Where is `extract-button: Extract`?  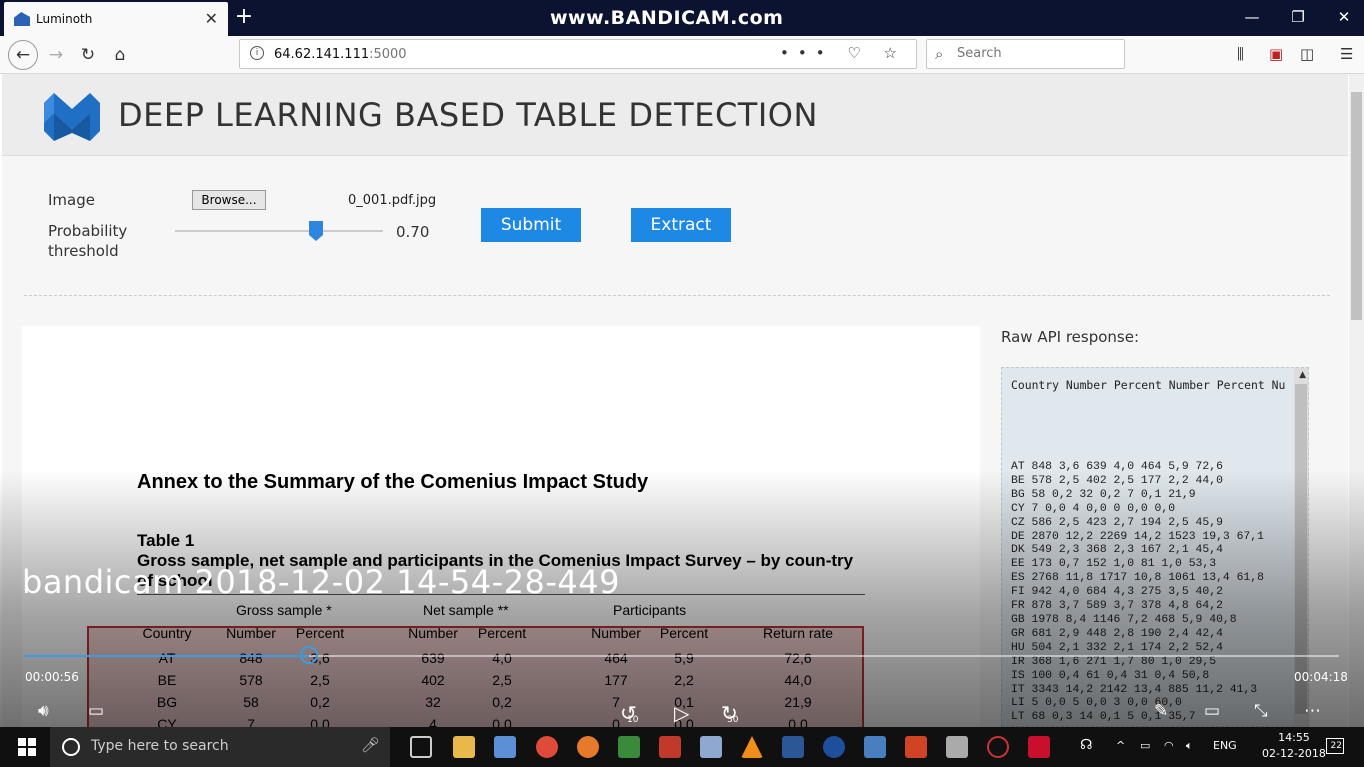
extract-button: Extract is located at coordinates (681, 225).